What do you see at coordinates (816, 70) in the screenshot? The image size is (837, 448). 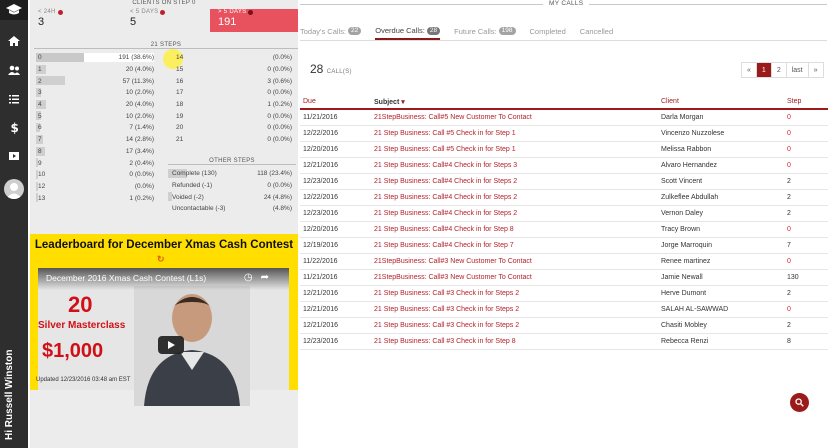 I see `pager-next: »` at bounding box center [816, 70].